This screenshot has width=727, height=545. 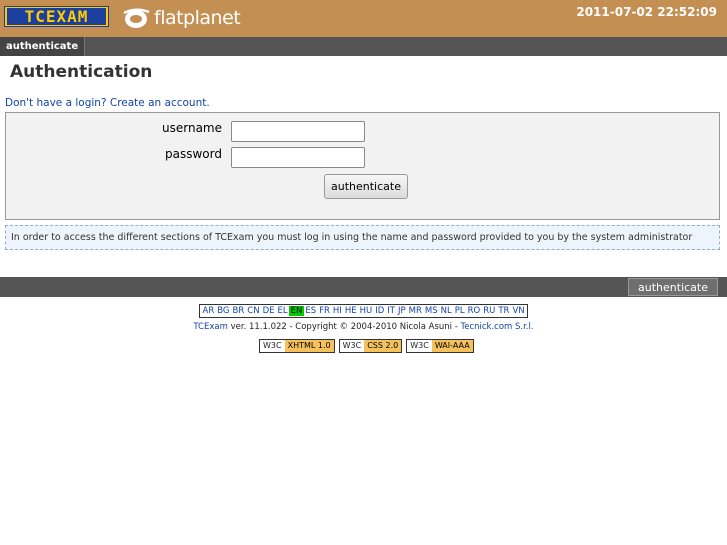 I want to click on tab-authenticate: authenticate, so click(x=43, y=46).